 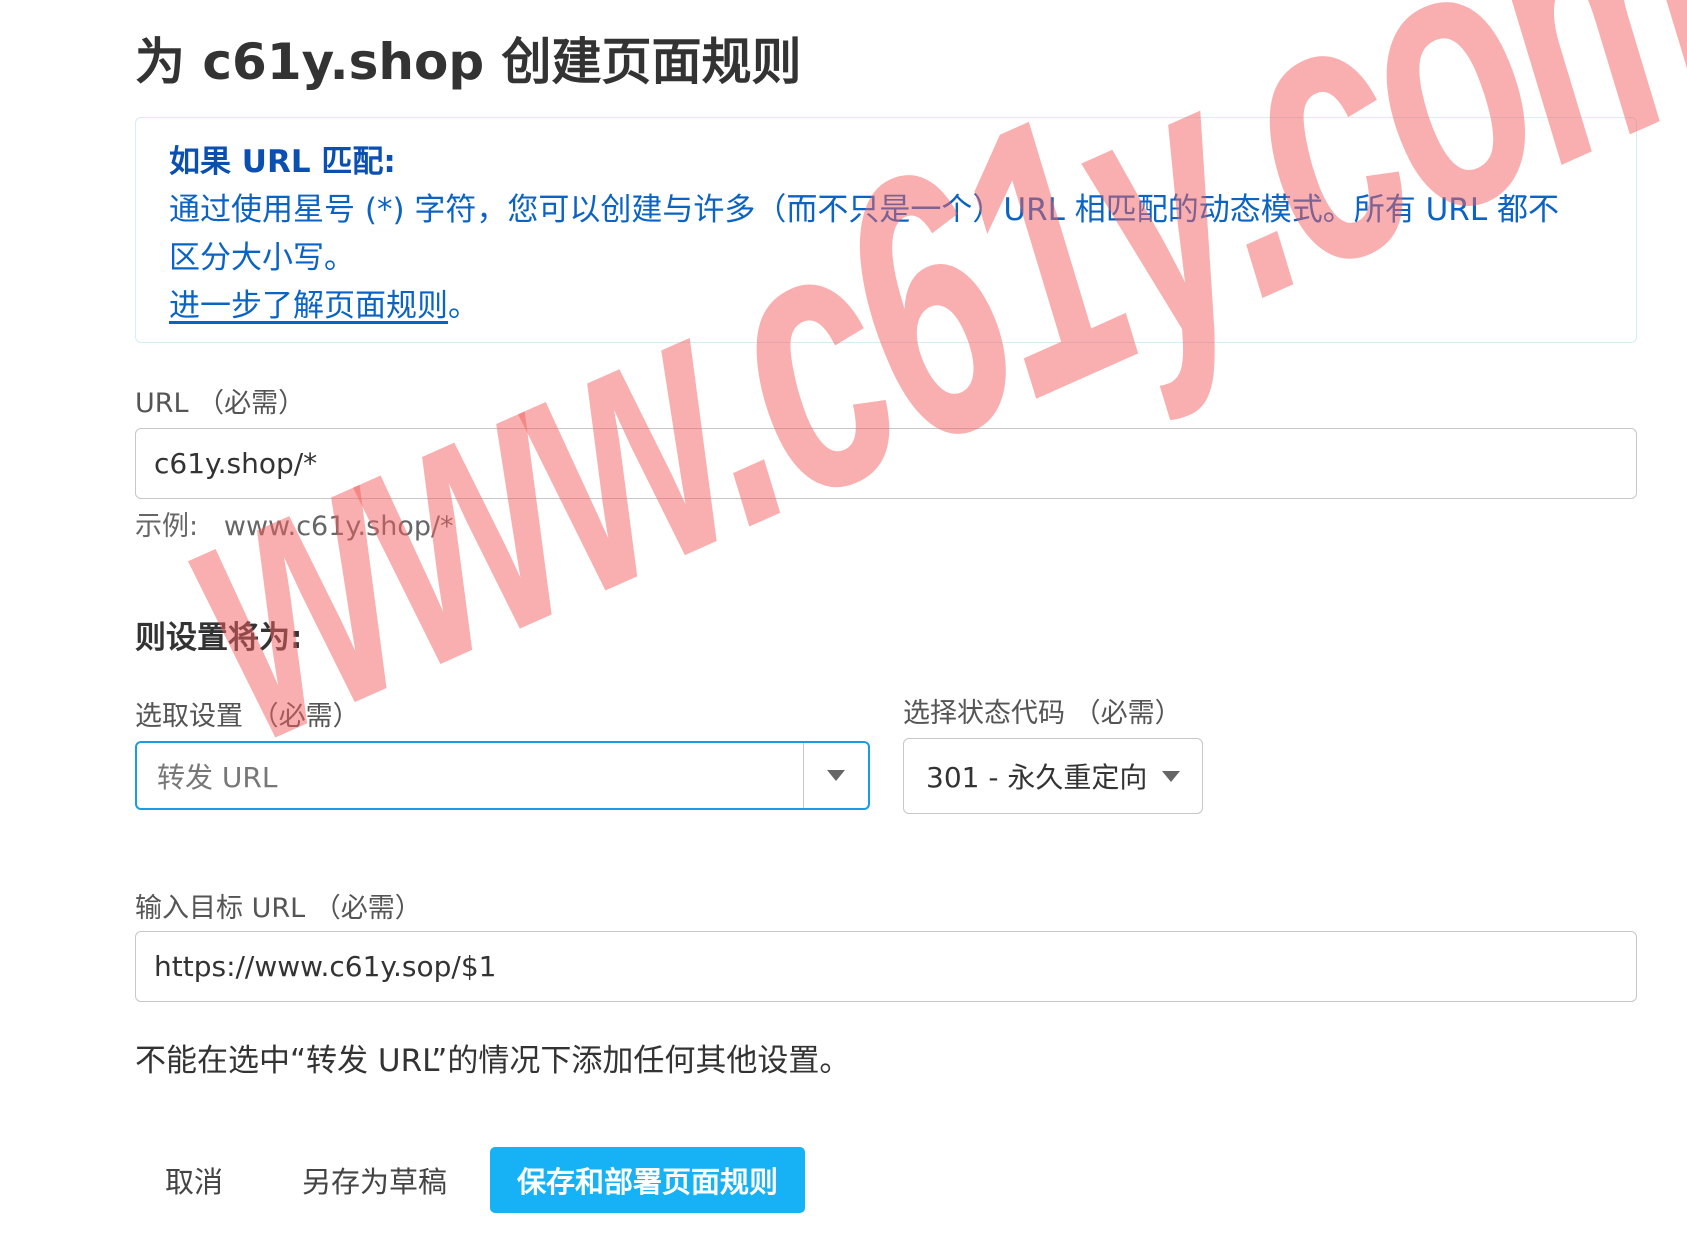 What do you see at coordinates (308, 306) in the screenshot?
I see `learn-more-link: 进一步了解页面规则` at bounding box center [308, 306].